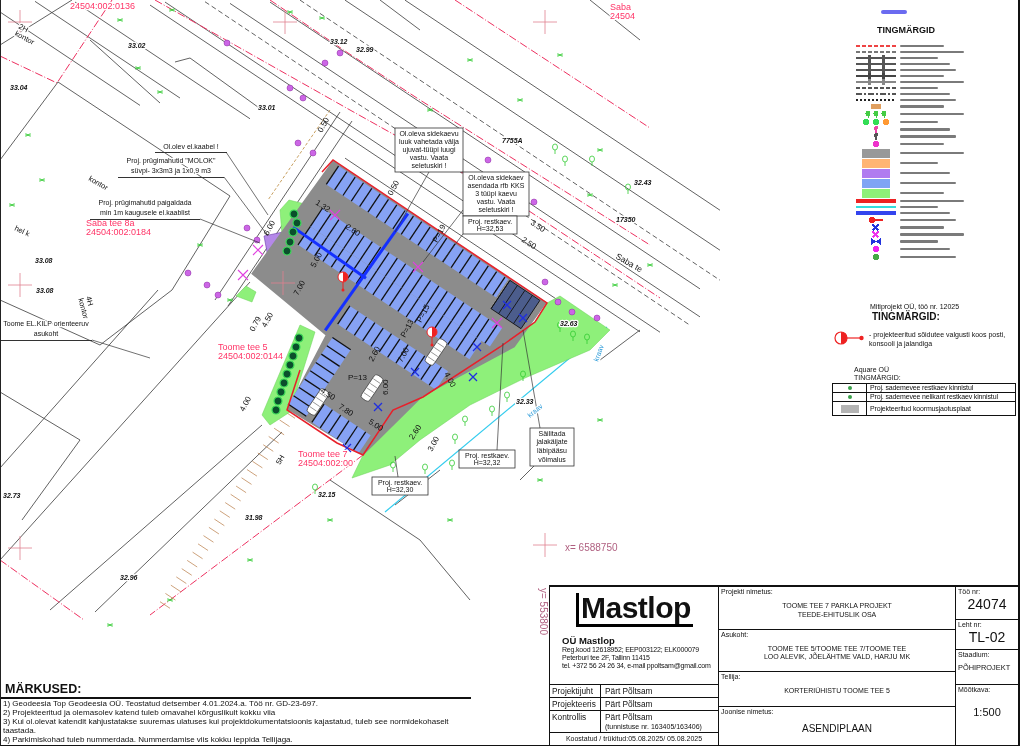  Describe the element at coordinates (987, 604) in the screenshot. I see `field-value: 24074` at that location.